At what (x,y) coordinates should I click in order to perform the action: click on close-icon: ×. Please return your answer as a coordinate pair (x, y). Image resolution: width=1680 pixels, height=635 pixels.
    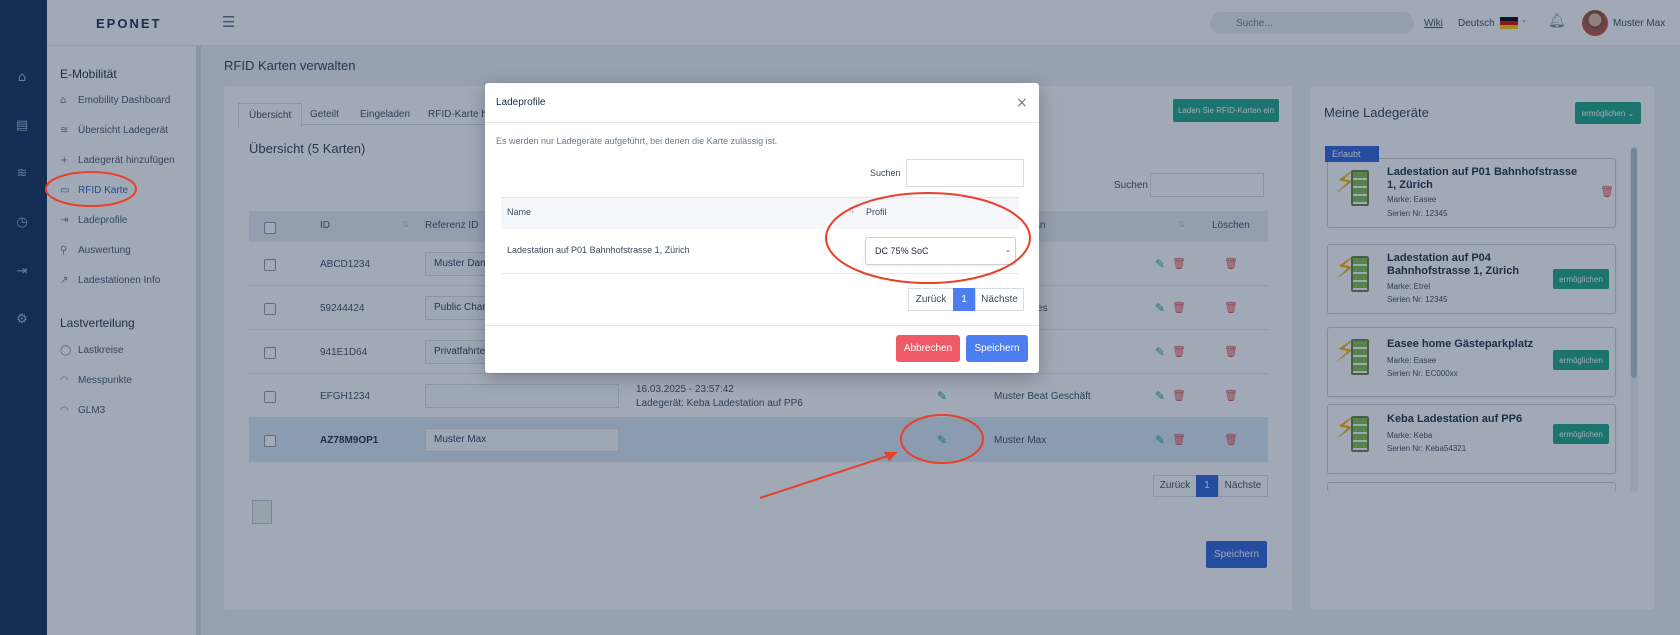
    Looking at the image, I should click on (1022, 103).